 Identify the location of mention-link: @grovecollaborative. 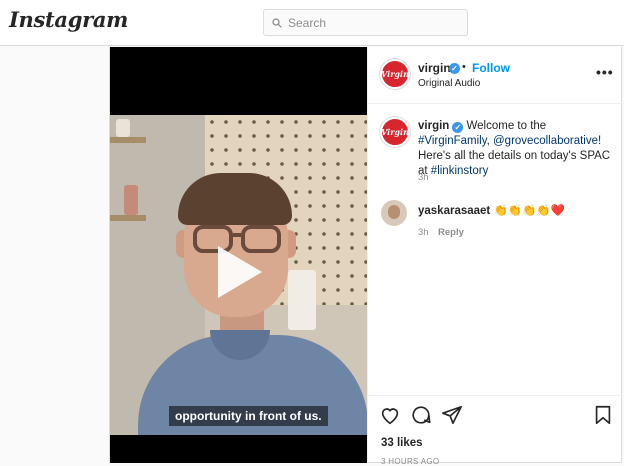
(545, 141).